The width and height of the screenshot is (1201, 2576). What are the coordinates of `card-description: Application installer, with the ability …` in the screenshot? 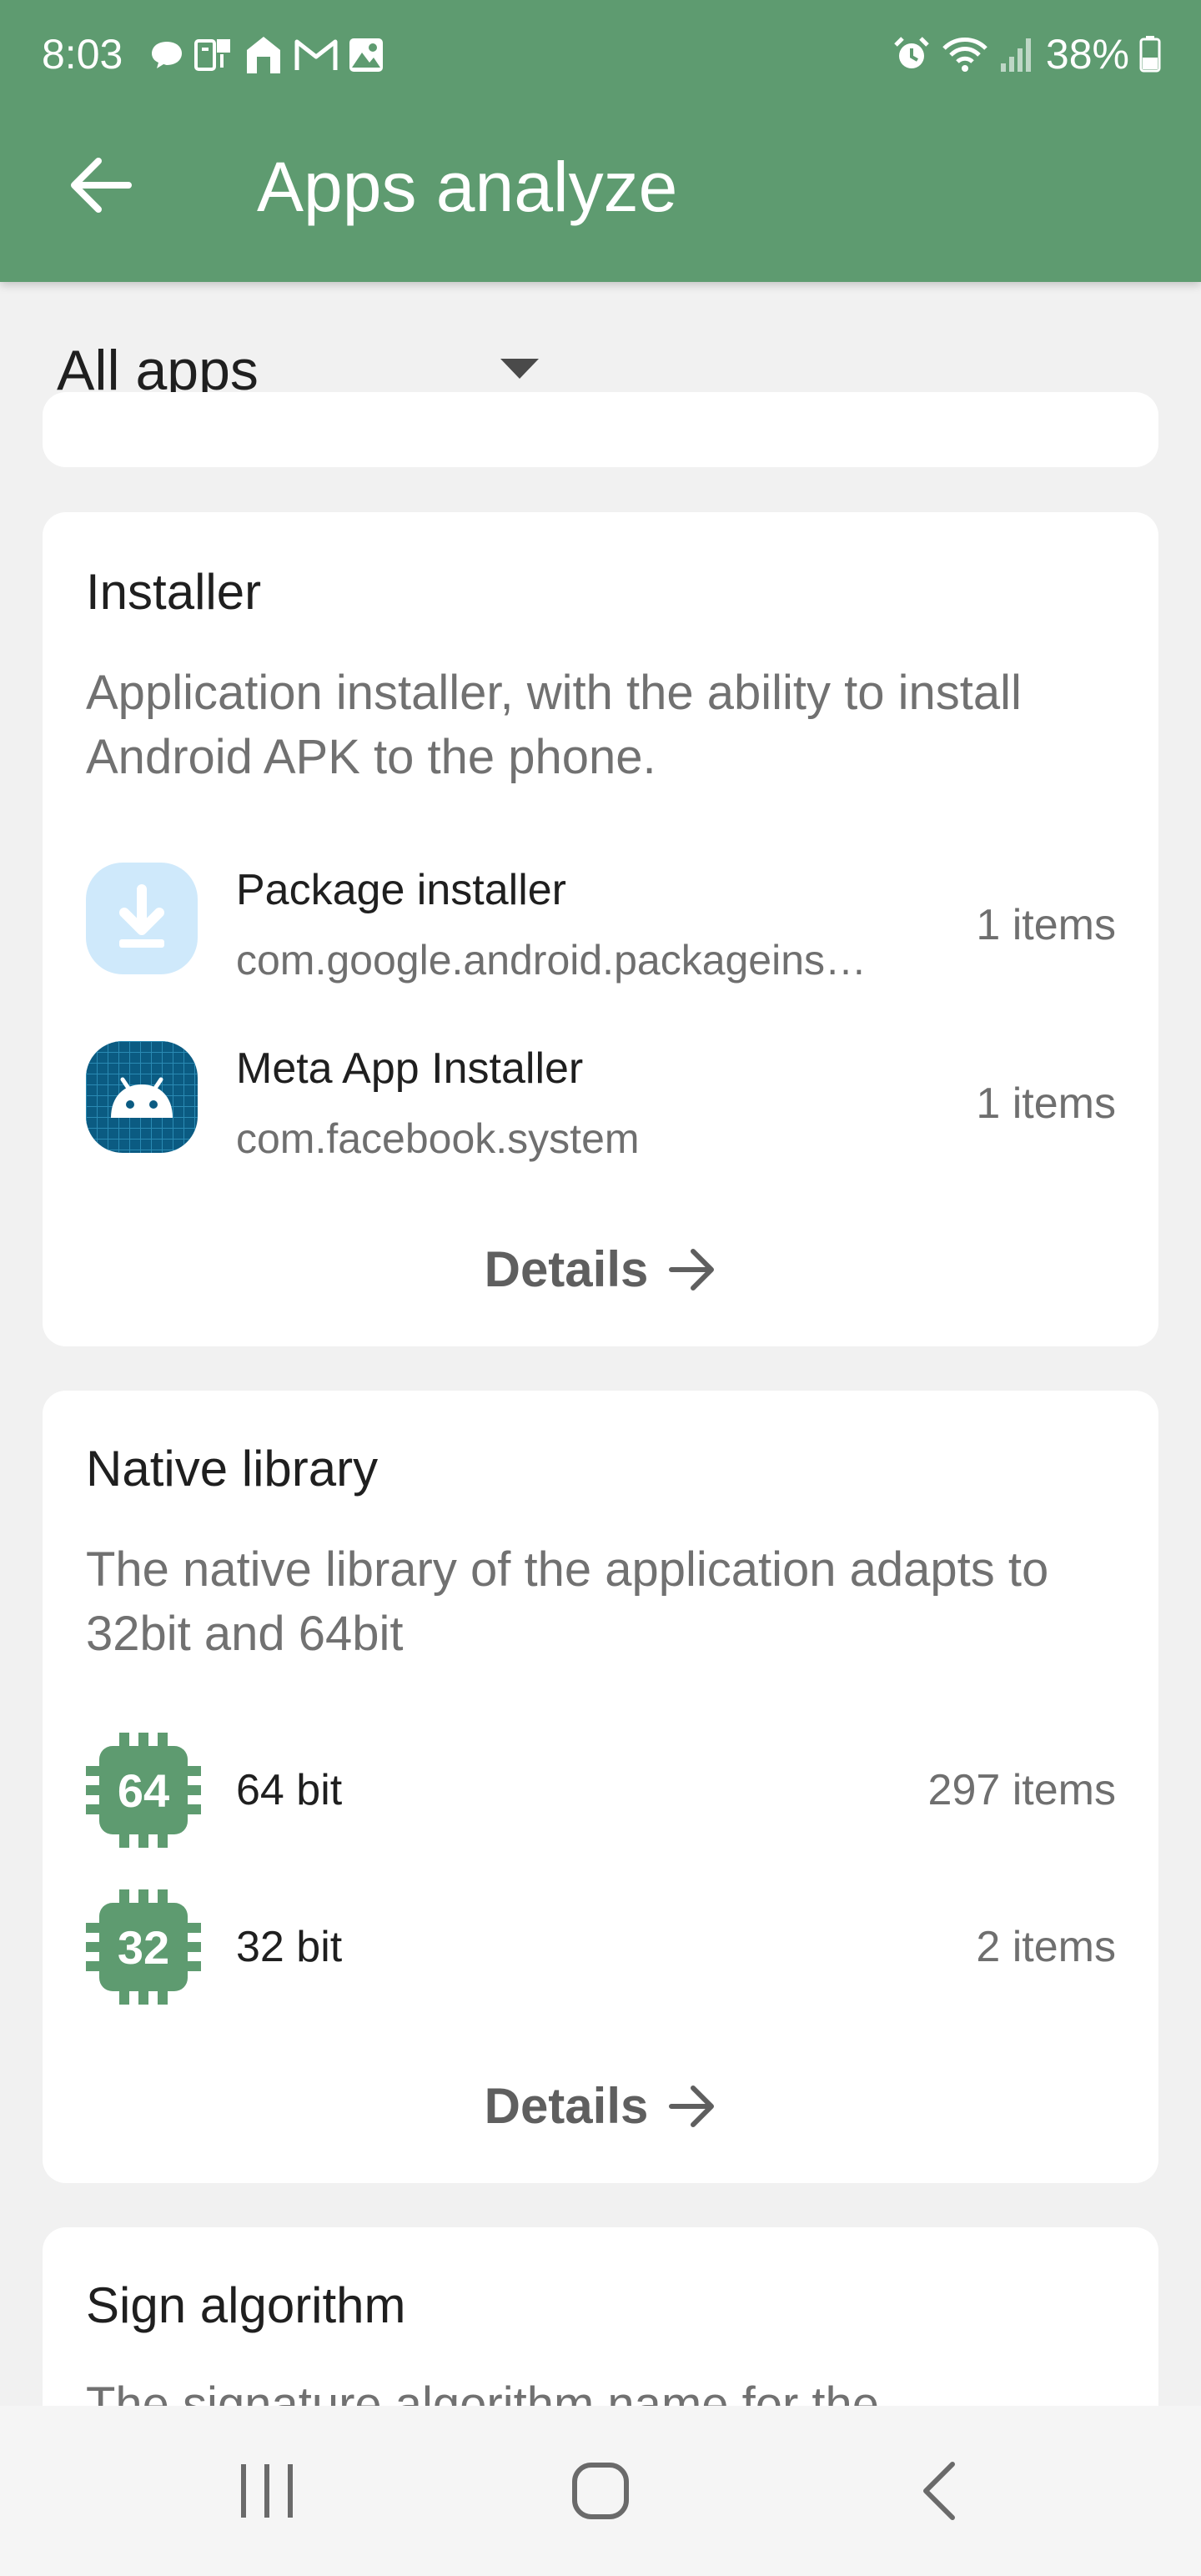 It's located at (554, 725).